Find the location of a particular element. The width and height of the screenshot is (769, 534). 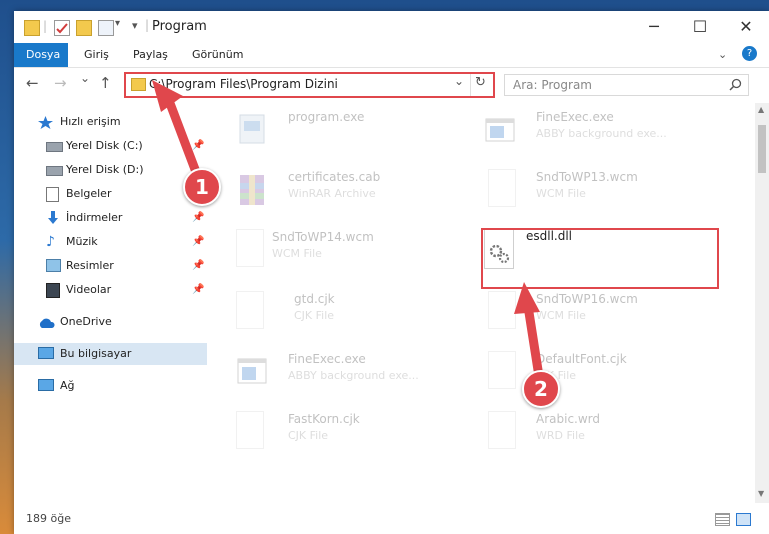

step-badge-2: 2 is located at coordinates (541, 389).